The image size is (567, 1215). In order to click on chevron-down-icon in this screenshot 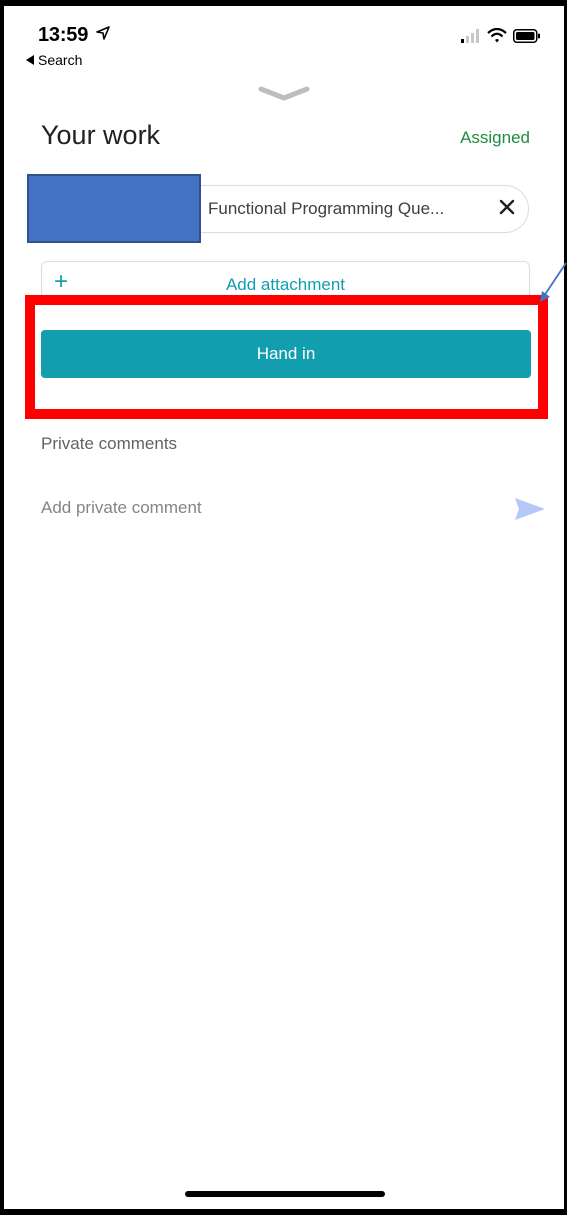, I will do `click(284, 94)`.